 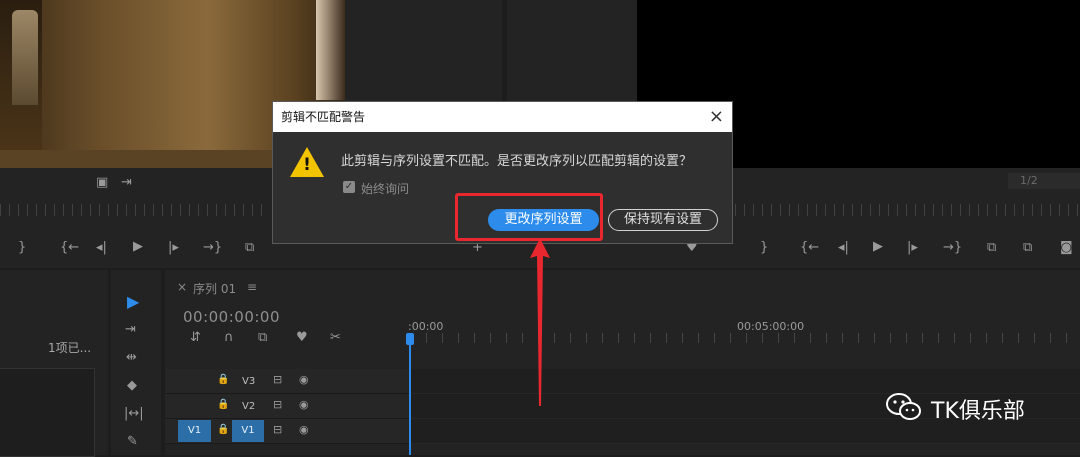 I want to click on slip-tool-icon: |↔|, so click(x=134, y=413).